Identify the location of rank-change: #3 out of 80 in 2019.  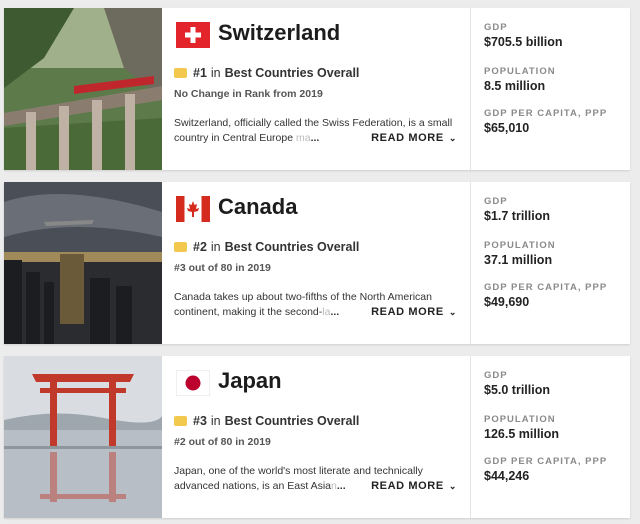
(222, 268).